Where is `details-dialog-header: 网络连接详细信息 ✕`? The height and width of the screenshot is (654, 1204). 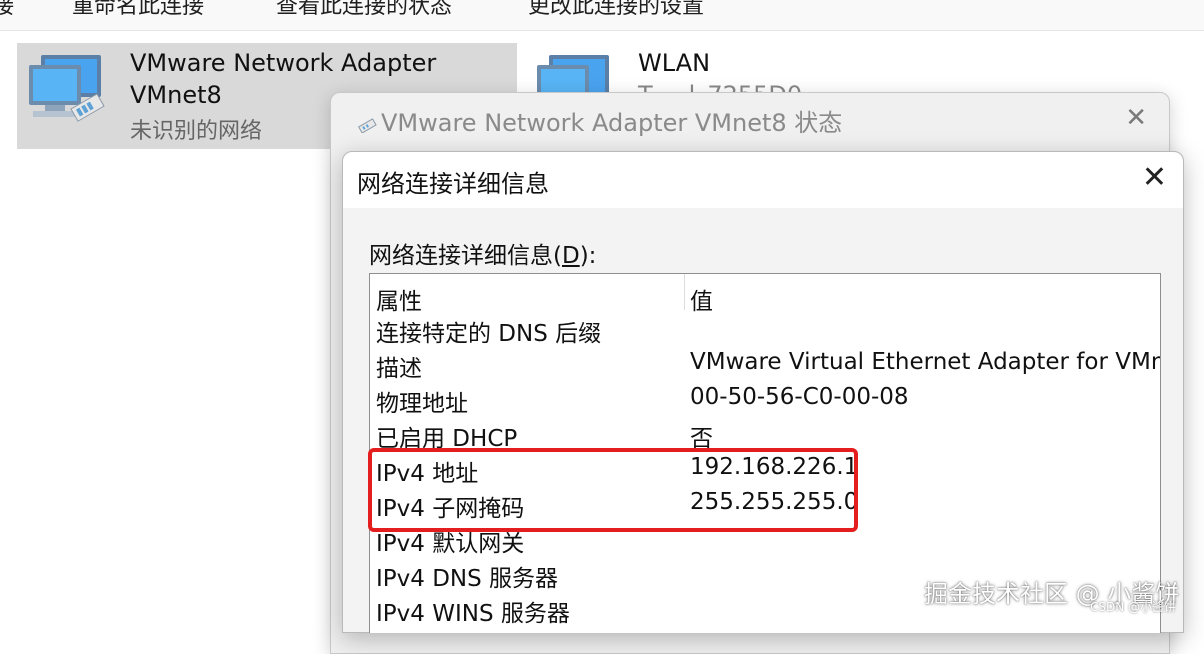
details-dialog-header: 网络连接详细信息 ✕ is located at coordinates (763, 180).